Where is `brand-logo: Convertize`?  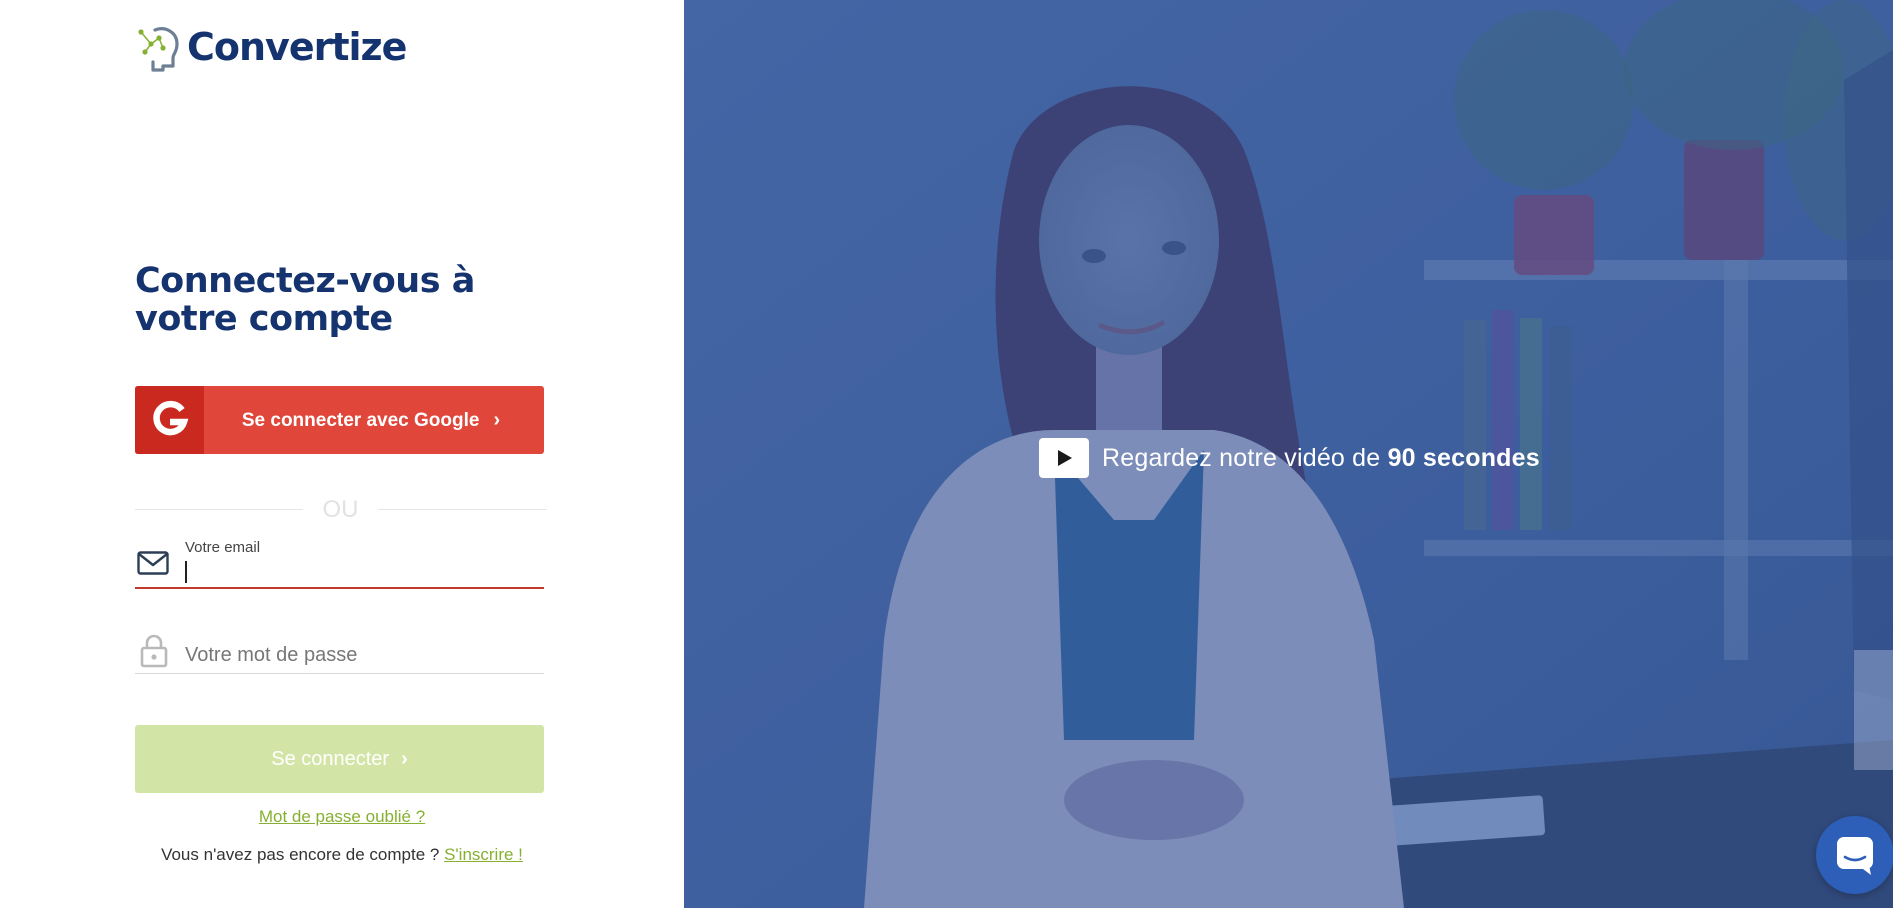
brand-logo: Convertize is located at coordinates (271, 47).